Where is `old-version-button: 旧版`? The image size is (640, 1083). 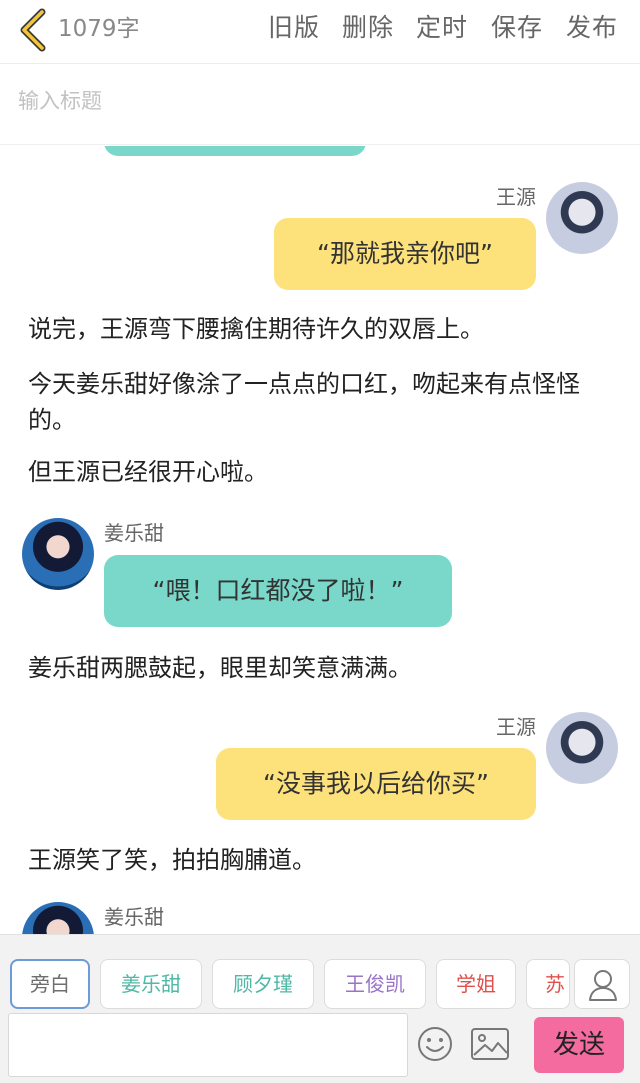
old-version-button: 旧版 is located at coordinates (294, 28).